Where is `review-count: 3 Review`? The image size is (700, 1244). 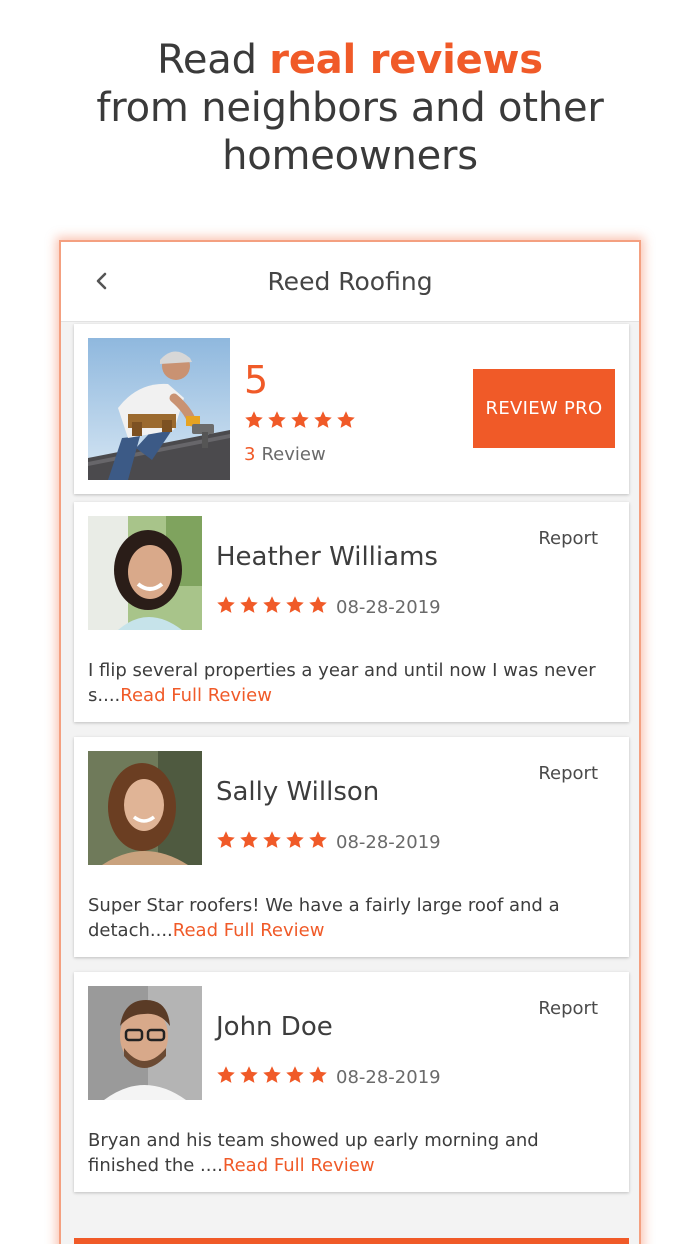
review-count: 3 Review is located at coordinates (285, 454).